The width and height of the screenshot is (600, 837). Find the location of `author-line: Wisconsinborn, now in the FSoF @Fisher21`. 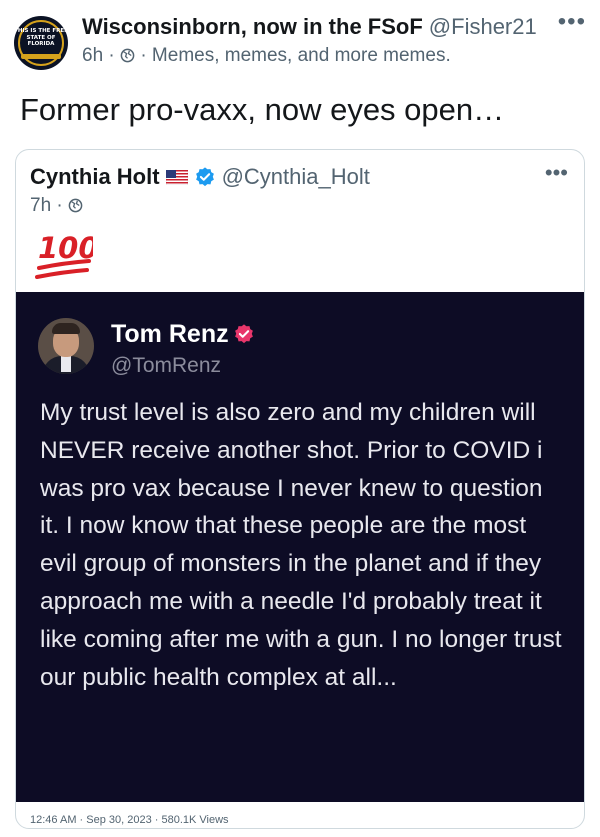

author-line: Wisconsinborn, now in the FSoF @Fisher21 is located at coordinates (309, 27).